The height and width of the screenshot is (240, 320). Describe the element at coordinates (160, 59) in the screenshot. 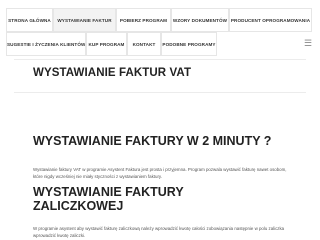

I see `nav-divider` at that location.